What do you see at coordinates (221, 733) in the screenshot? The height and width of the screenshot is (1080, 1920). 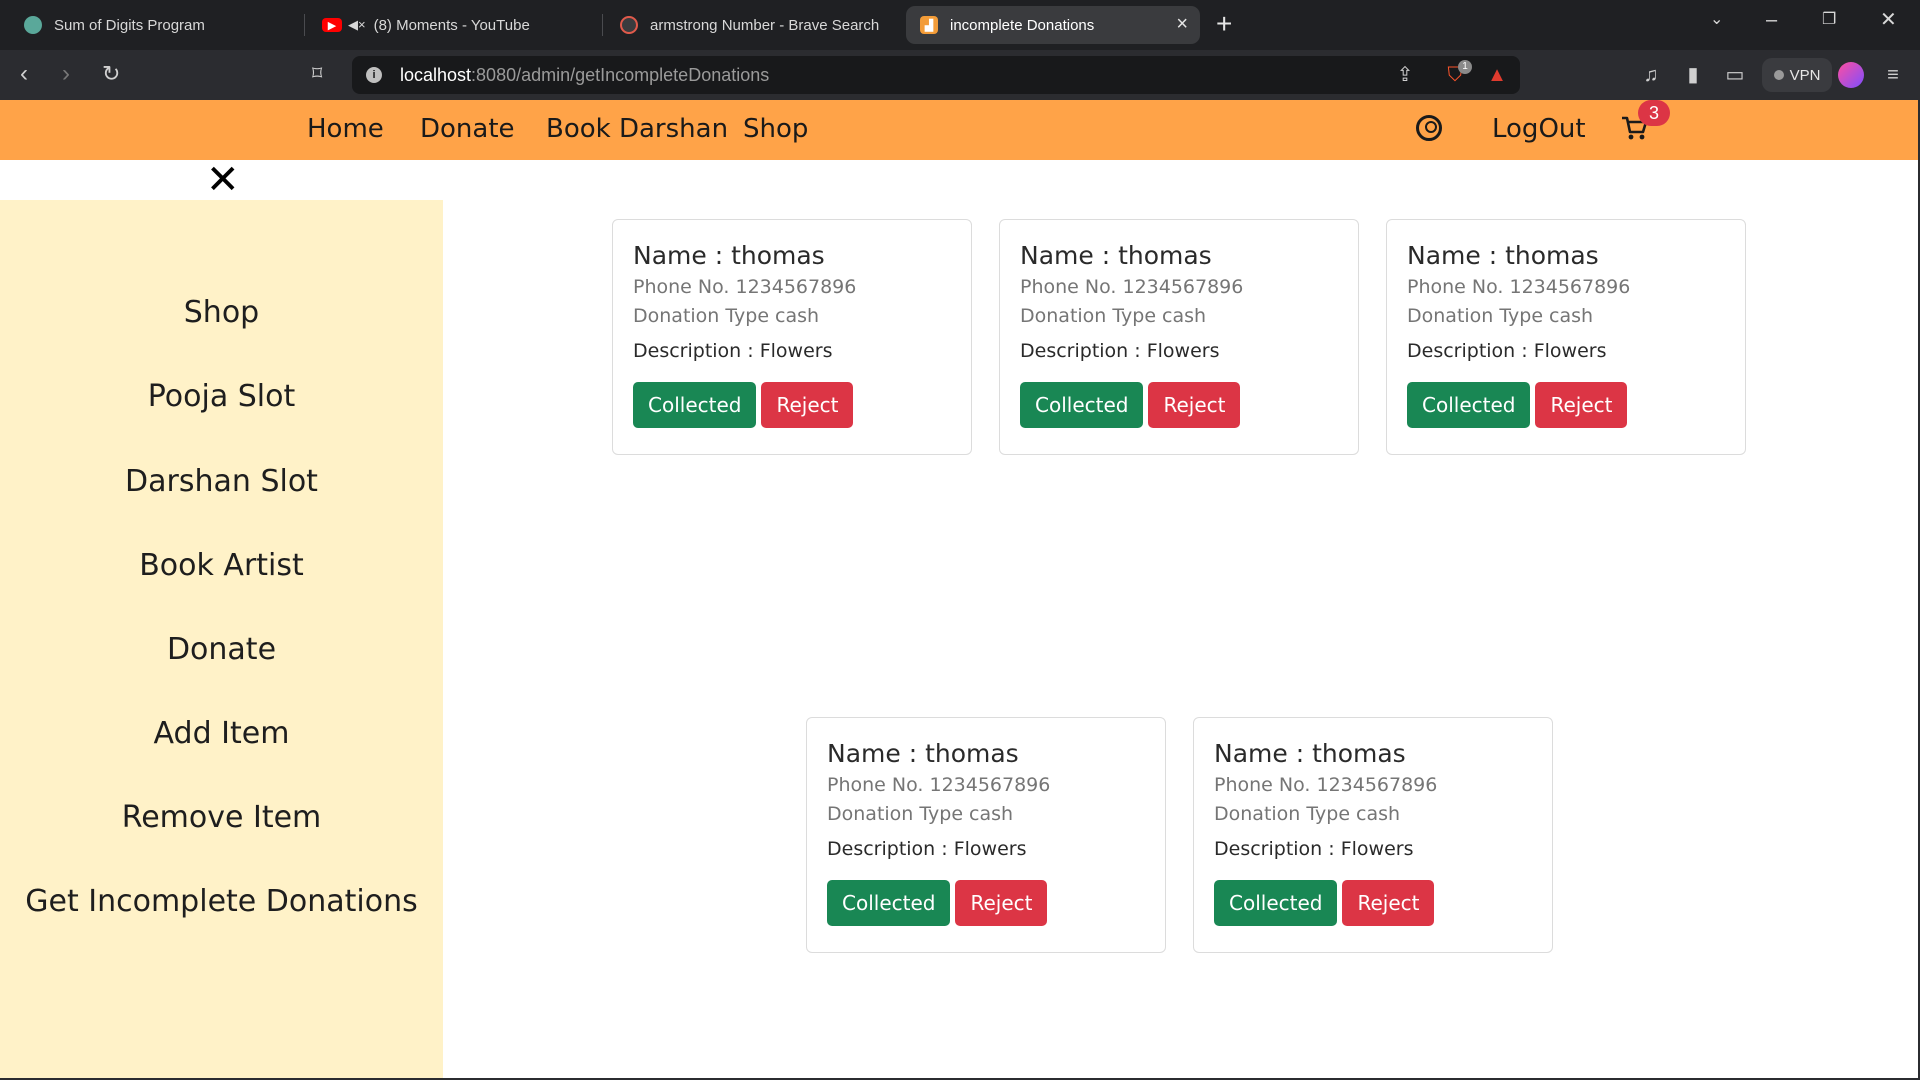 I see `sidebar-item-add-item: Add Item` at bounding box center [221, 733].